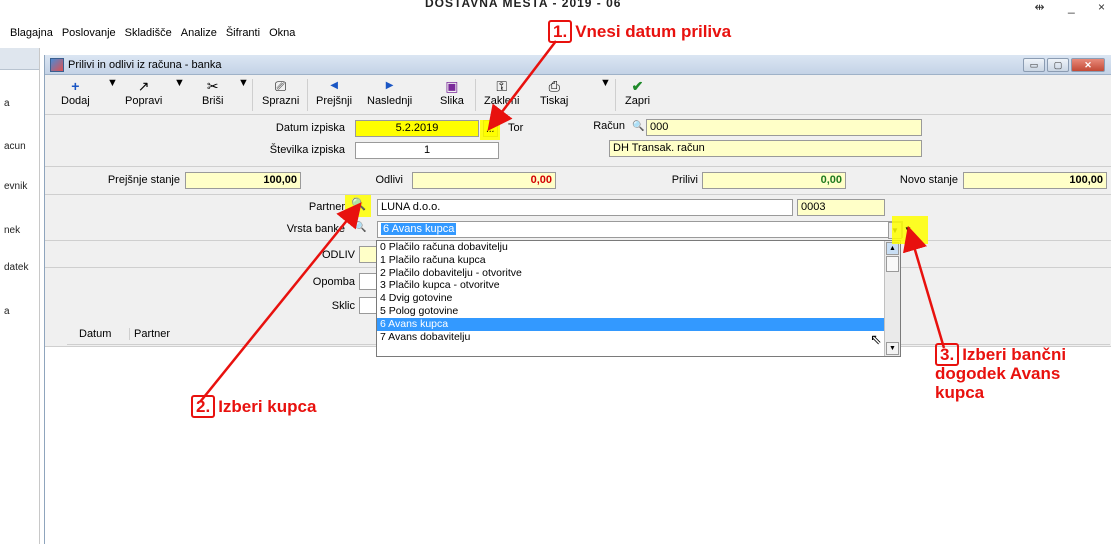 The height and width of the screenshot is (544, 1111). What do you see at coordinates (516, 128) in the screenshot?
I see `day-label: Tor` at bounding box center [516, 128].